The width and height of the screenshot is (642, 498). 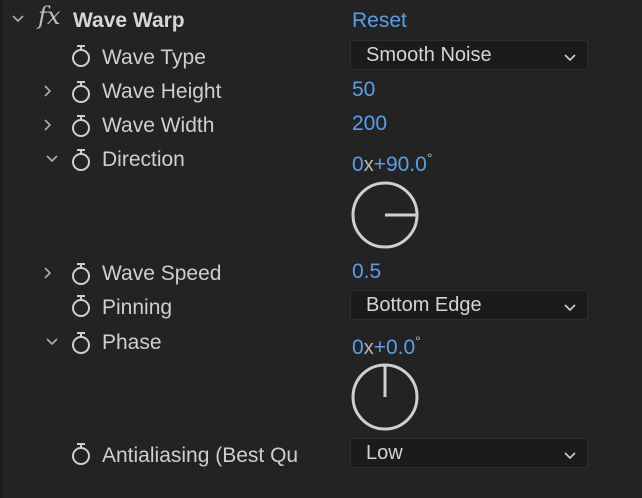 I want to click on wave-width-value: 200, so click(x=369, y=124).